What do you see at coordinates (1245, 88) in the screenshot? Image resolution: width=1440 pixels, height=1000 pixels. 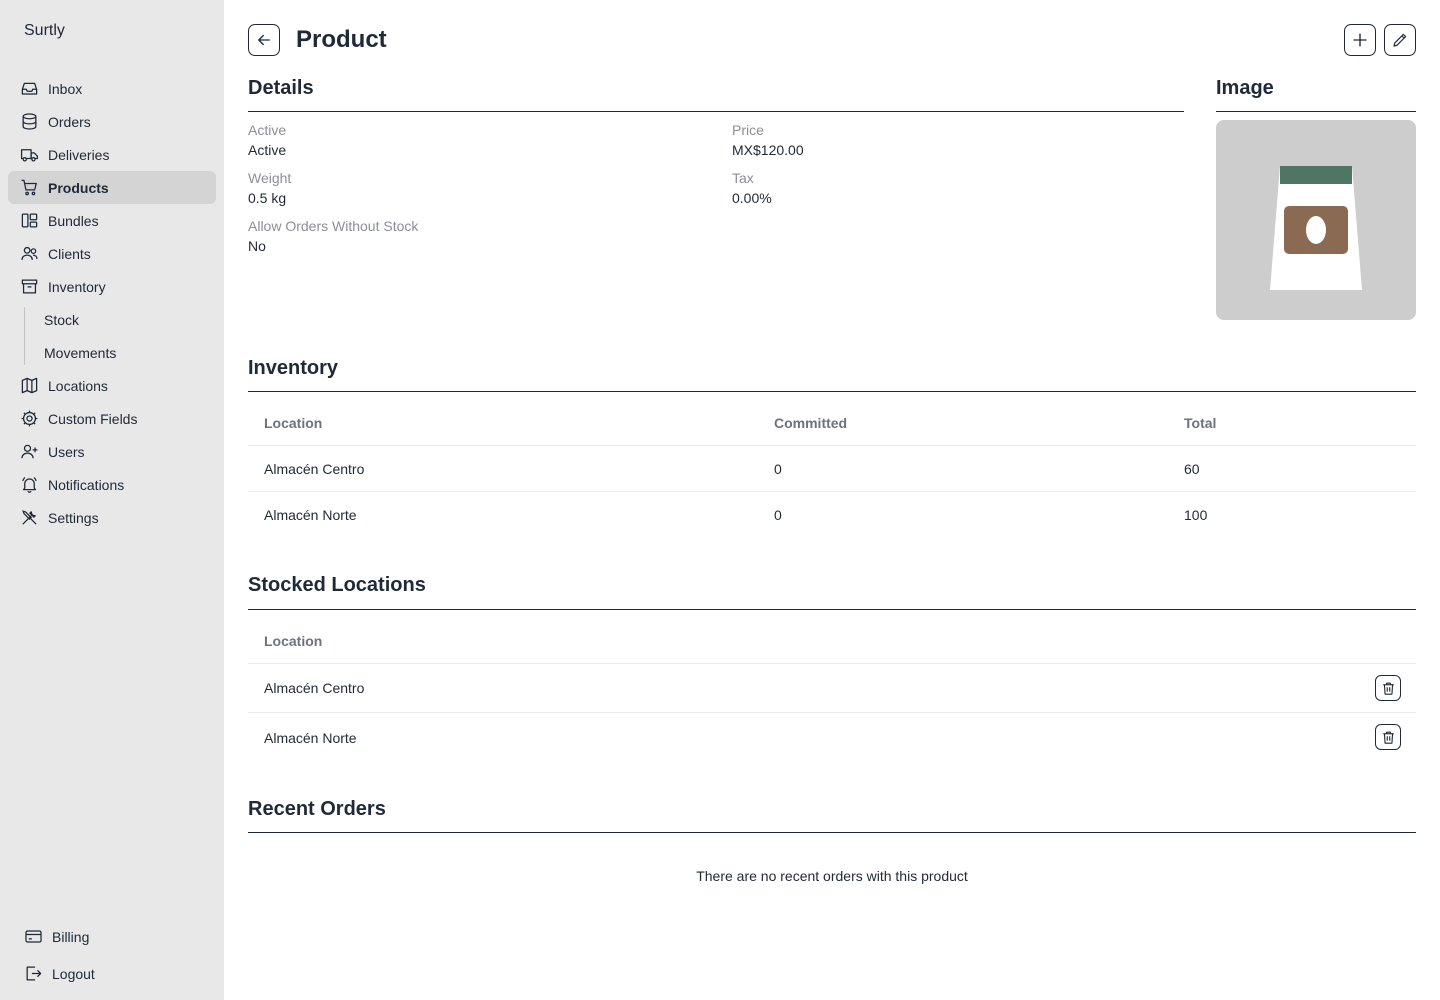 I see `image-title: Image` at bounding box center [1245, 88].